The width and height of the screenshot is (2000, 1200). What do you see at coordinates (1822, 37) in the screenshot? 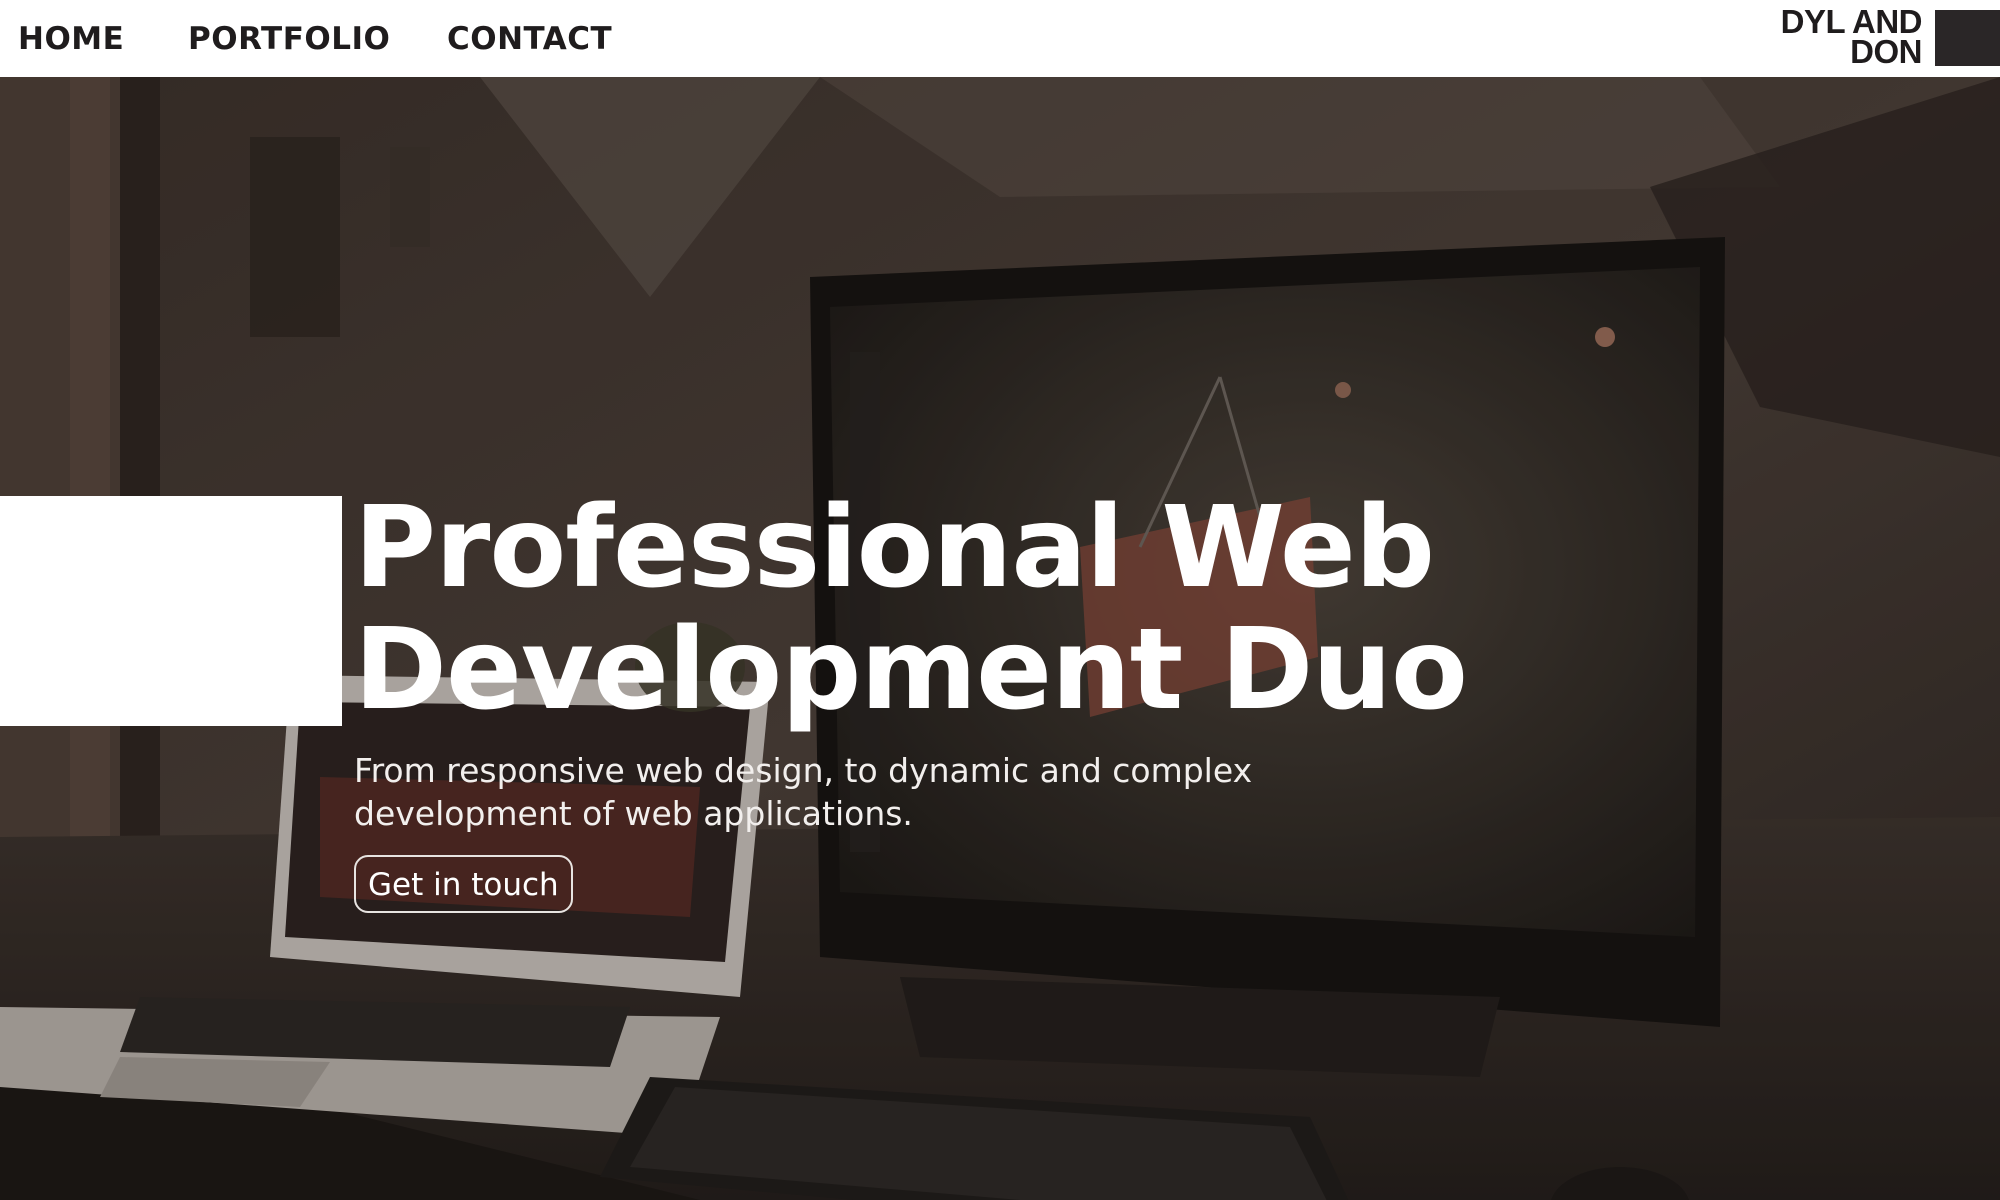
I see `brand-logo: DYL AND DON` at bounding box center [1822, 37].